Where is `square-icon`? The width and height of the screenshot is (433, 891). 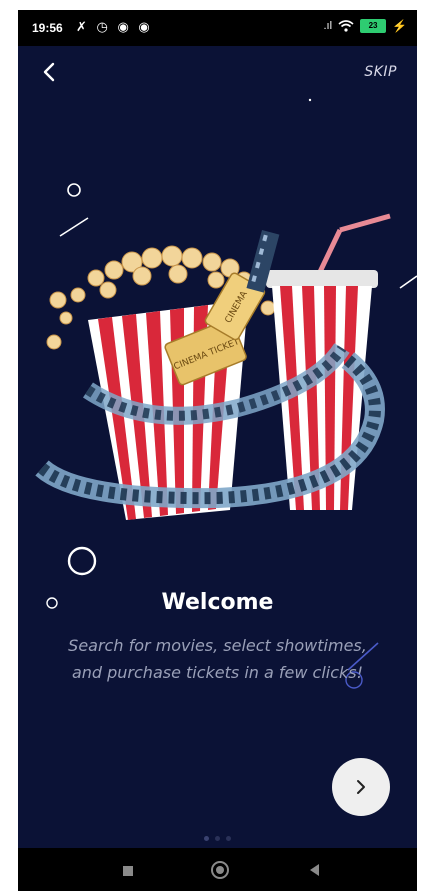
square-icon is located at coordinates (128, 871).